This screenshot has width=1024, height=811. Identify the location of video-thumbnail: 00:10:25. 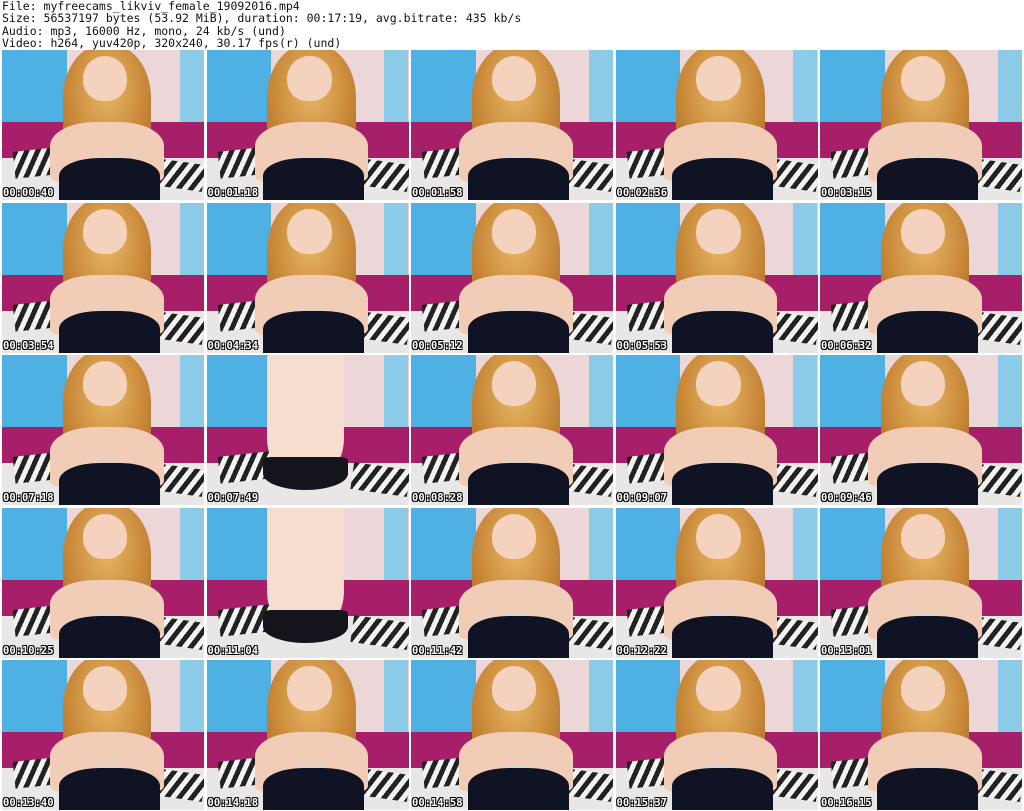
(103, 582).